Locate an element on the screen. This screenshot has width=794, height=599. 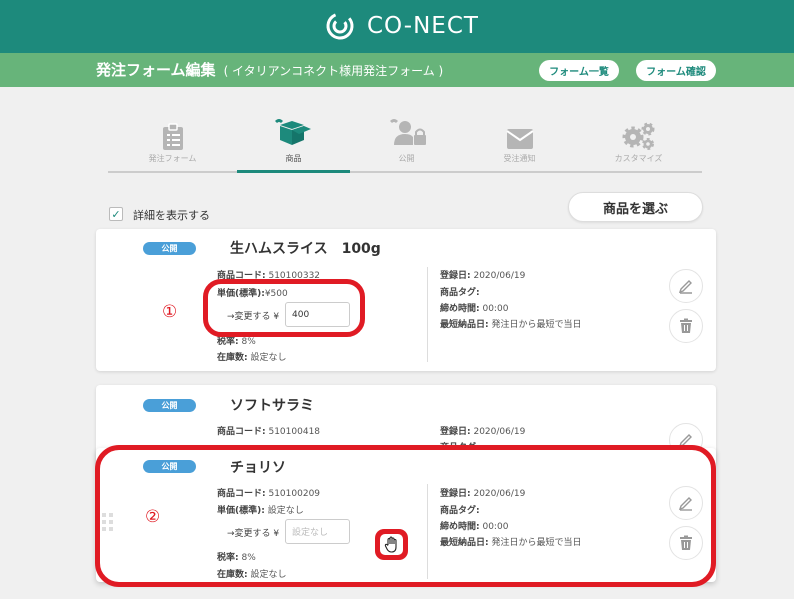
step-tabs: 発注フォーム 商品 公開 受注通知 カスタマイズ is located at coordinates (405, 144).